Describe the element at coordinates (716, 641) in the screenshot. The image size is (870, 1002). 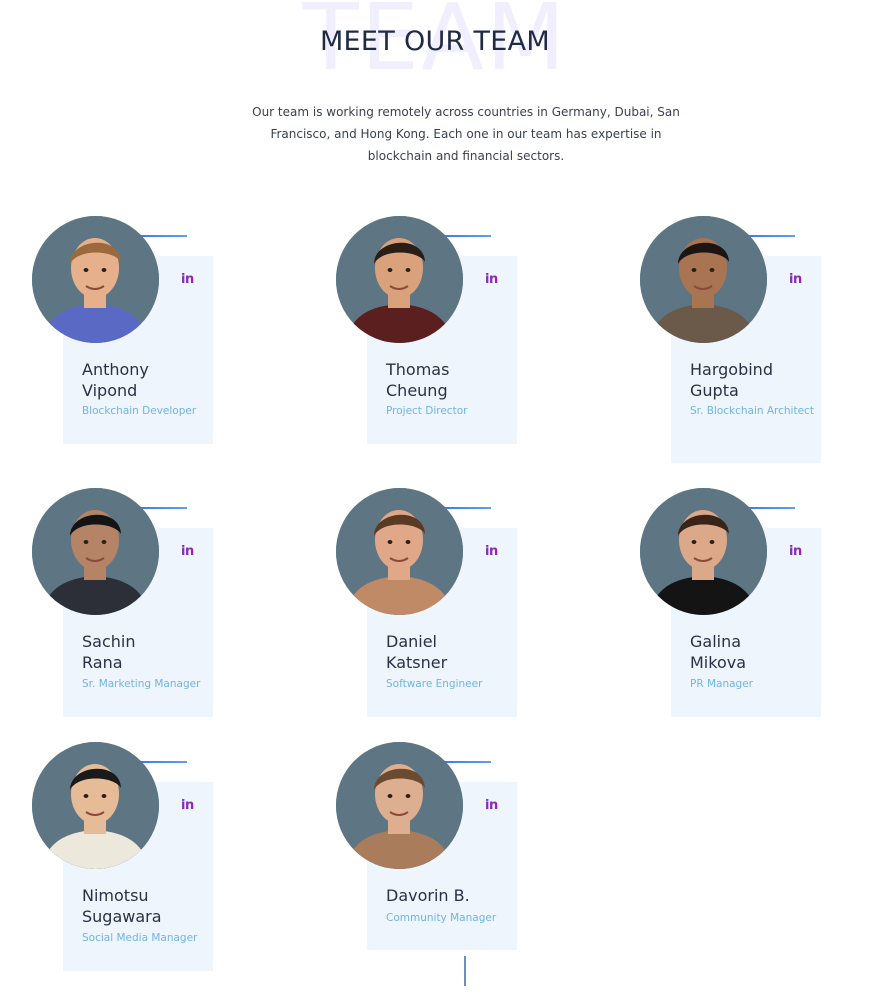
I see `member-name-line1: Galina` at that location.